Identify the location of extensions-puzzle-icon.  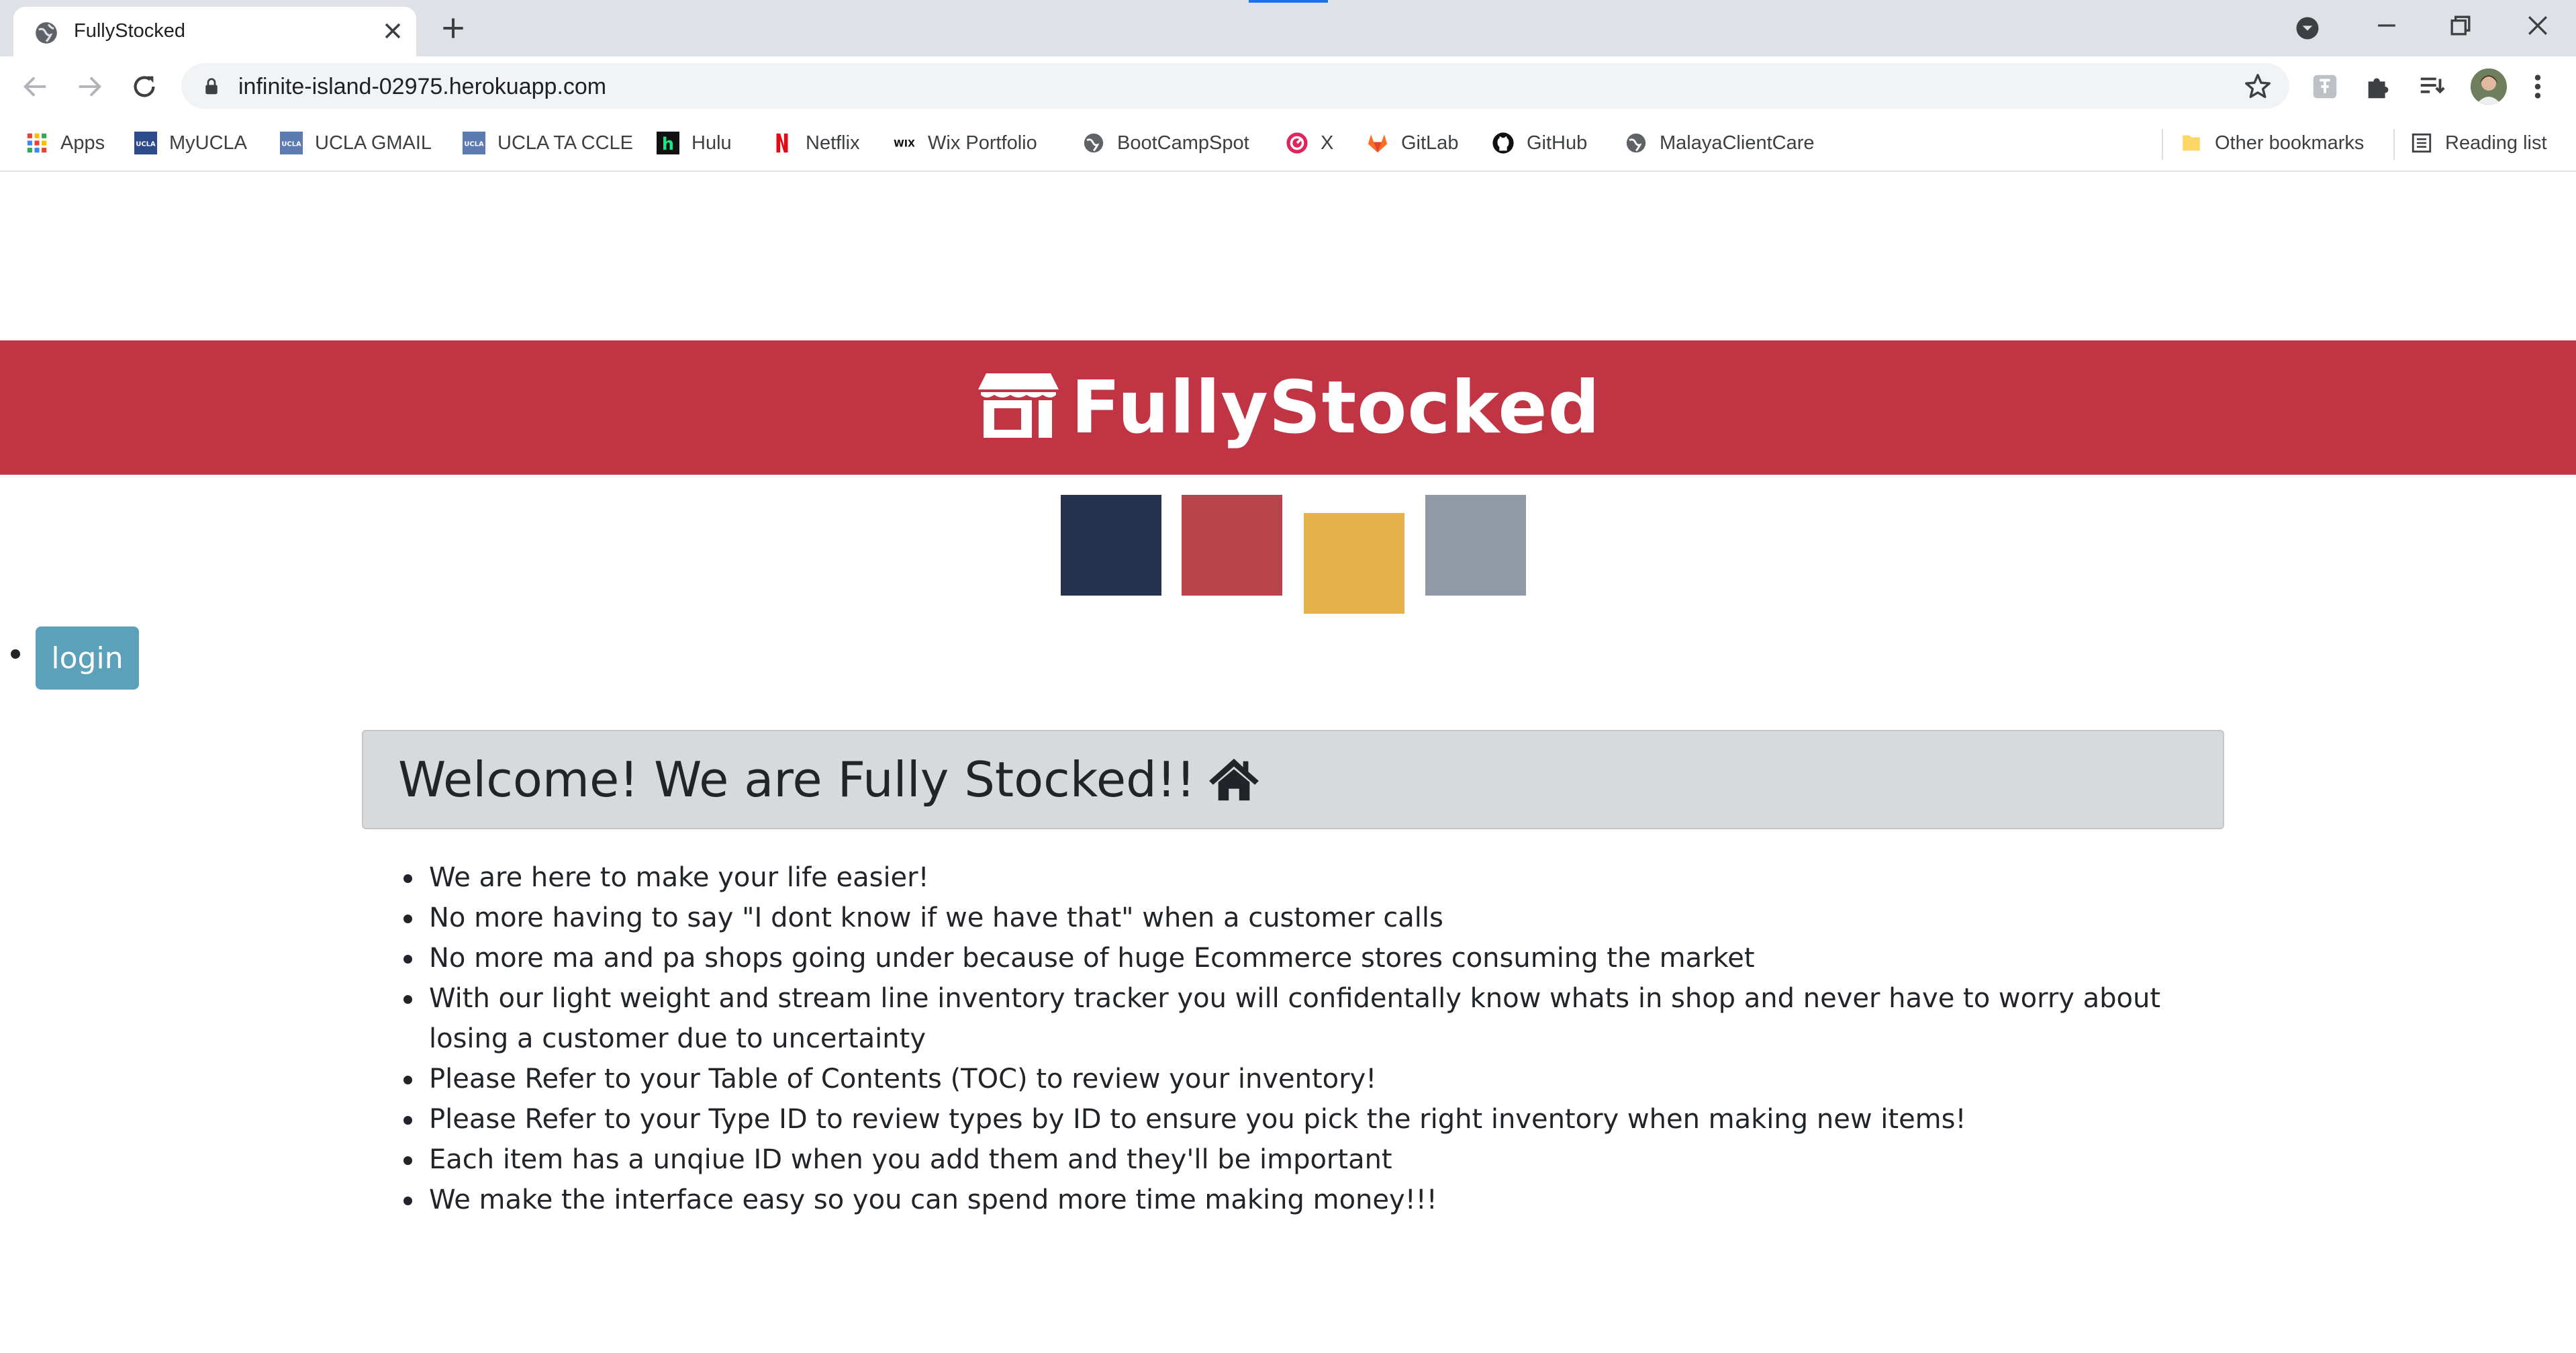
(2378, 86).